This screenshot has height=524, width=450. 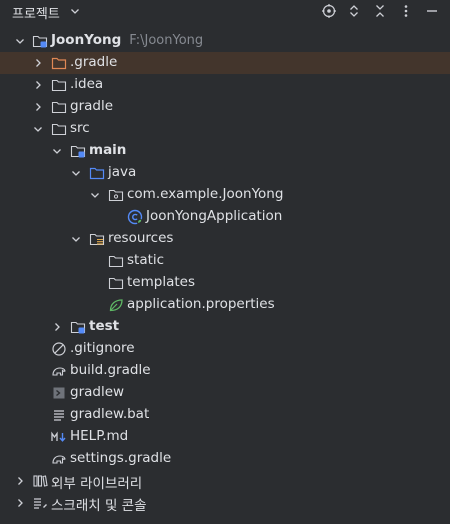 What do you see at coordinates (94, 62) in the screenshot?
I see `tree-label: .gradle` at bounding box center [94, 62].